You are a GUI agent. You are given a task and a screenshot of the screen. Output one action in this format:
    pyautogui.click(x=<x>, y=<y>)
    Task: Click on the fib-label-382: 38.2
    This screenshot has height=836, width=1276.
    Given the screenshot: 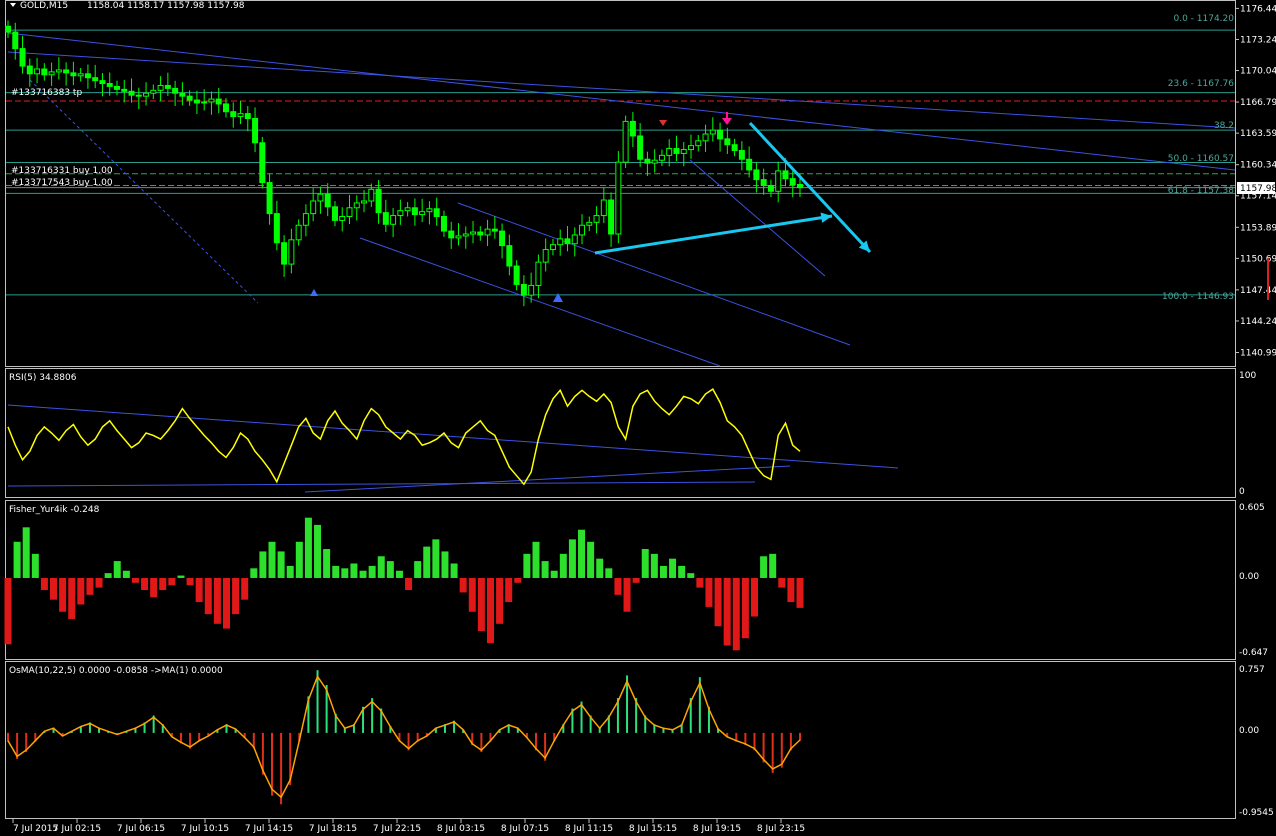 What is the action you would take?
    pyautogui.click(x=1224, y=126)
    